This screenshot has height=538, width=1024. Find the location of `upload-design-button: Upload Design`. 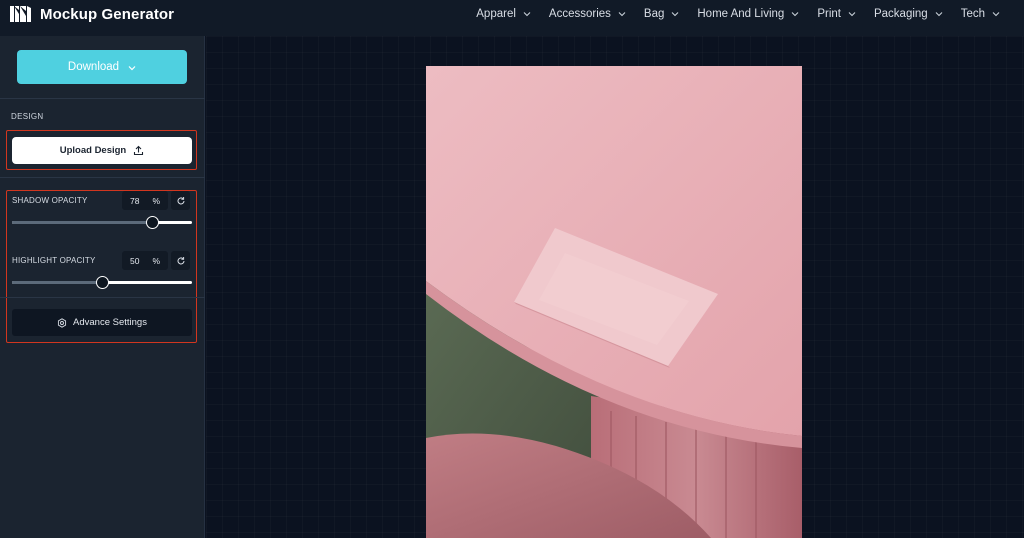

upload-design-button: Upload Design is located at coordinates (102, 150).